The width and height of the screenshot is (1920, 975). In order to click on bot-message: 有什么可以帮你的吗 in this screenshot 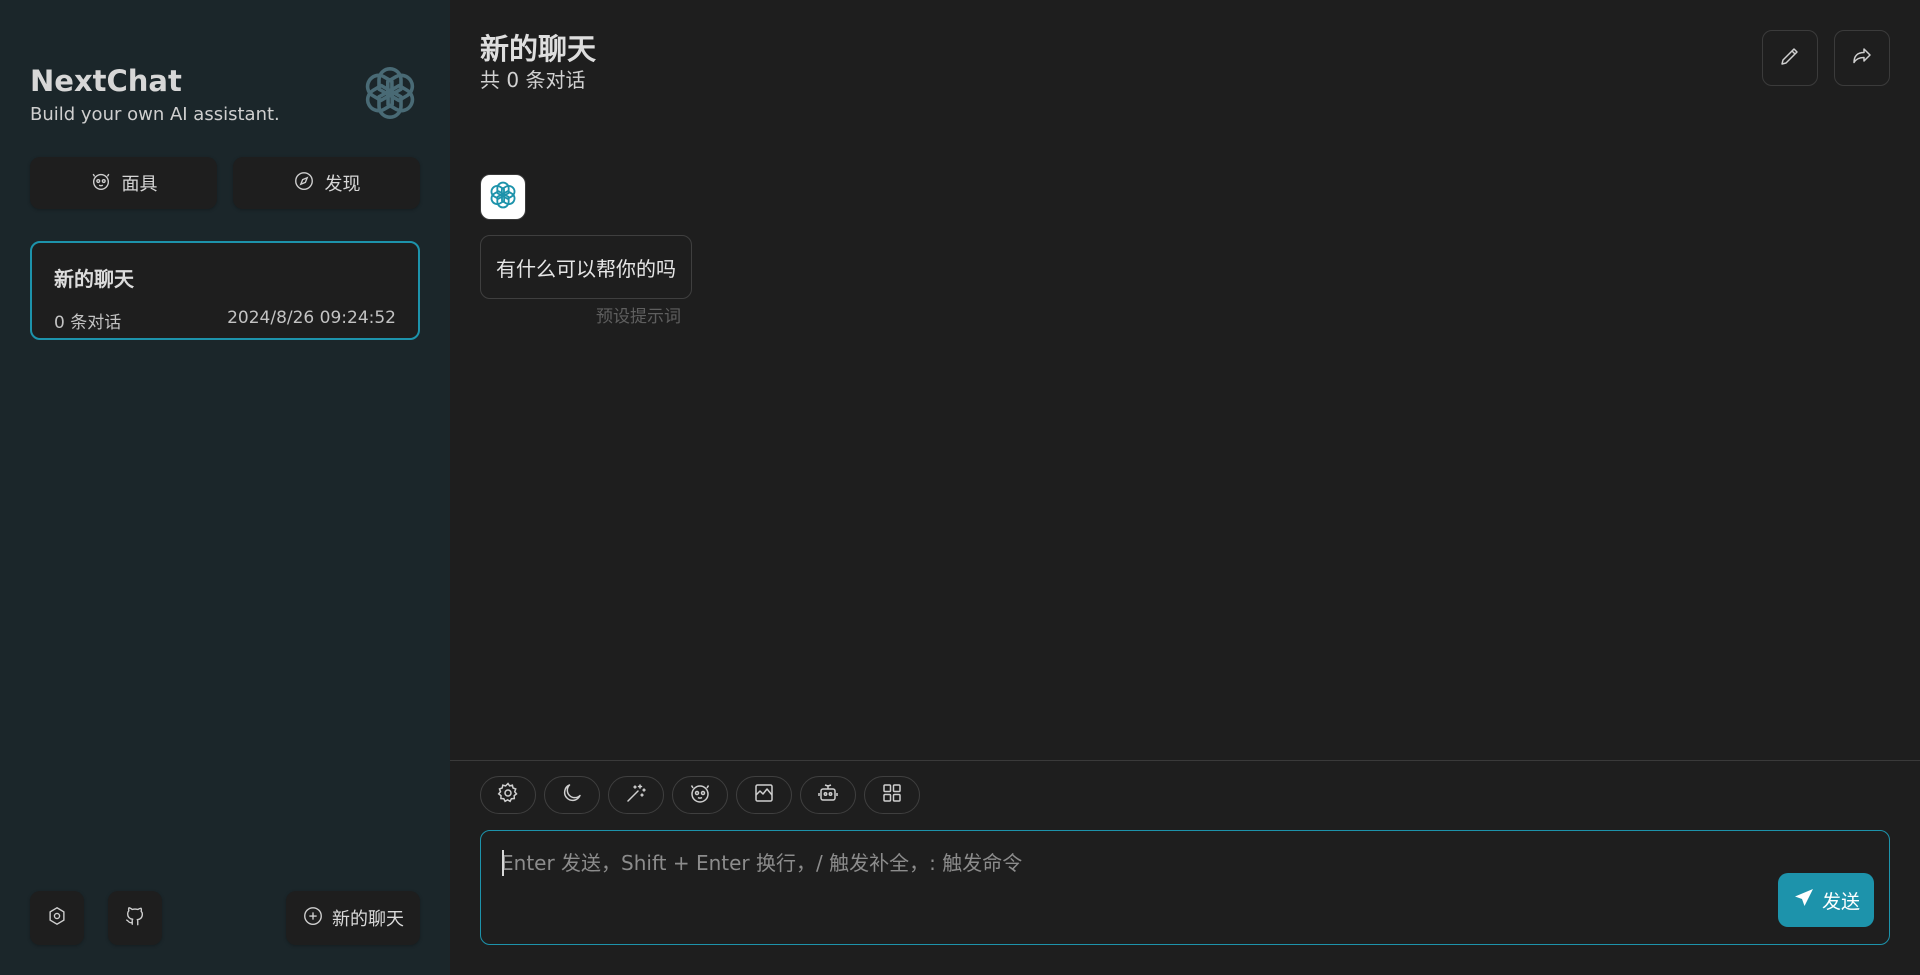, I will do `click(586, 267)`.